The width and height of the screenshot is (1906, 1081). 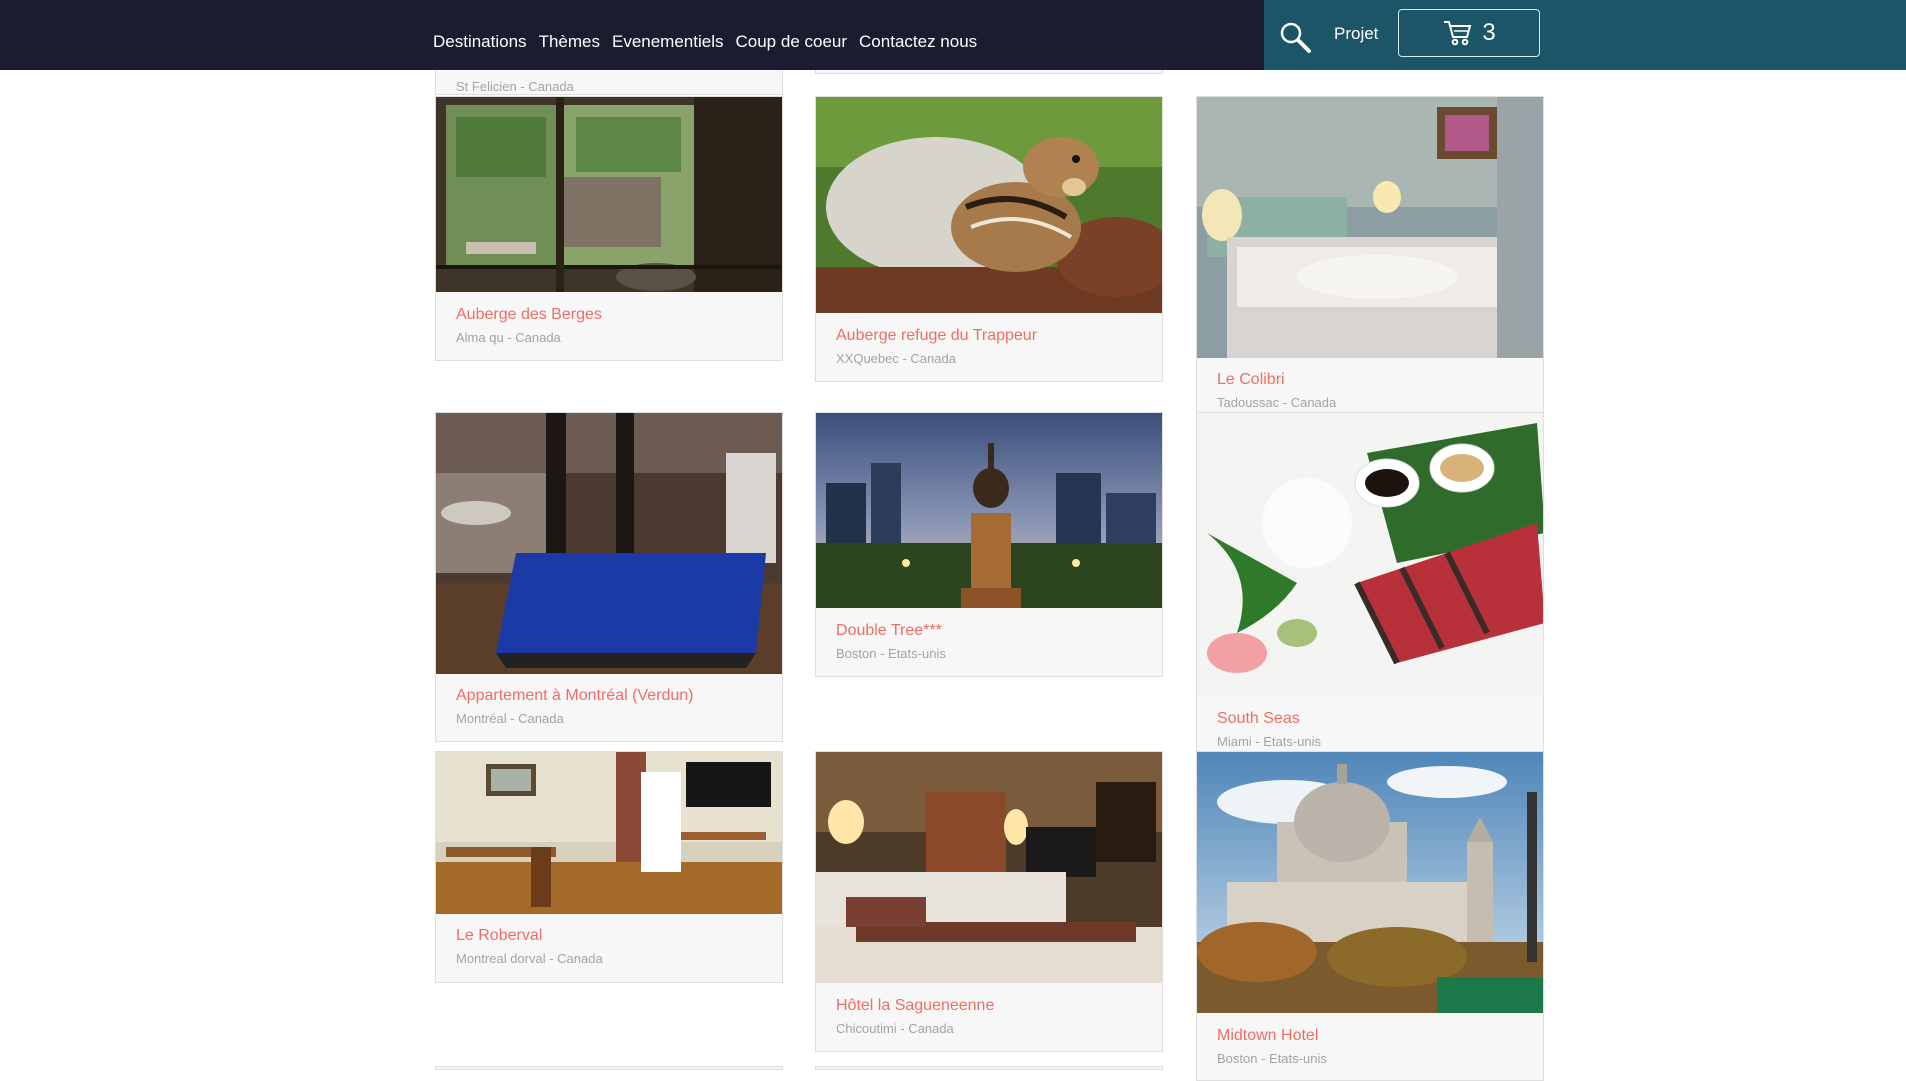 What do you see at coordinates (499, 936) in the screenshot?
I see `card-title: Le Roberval` at bounding box center [499, 936].